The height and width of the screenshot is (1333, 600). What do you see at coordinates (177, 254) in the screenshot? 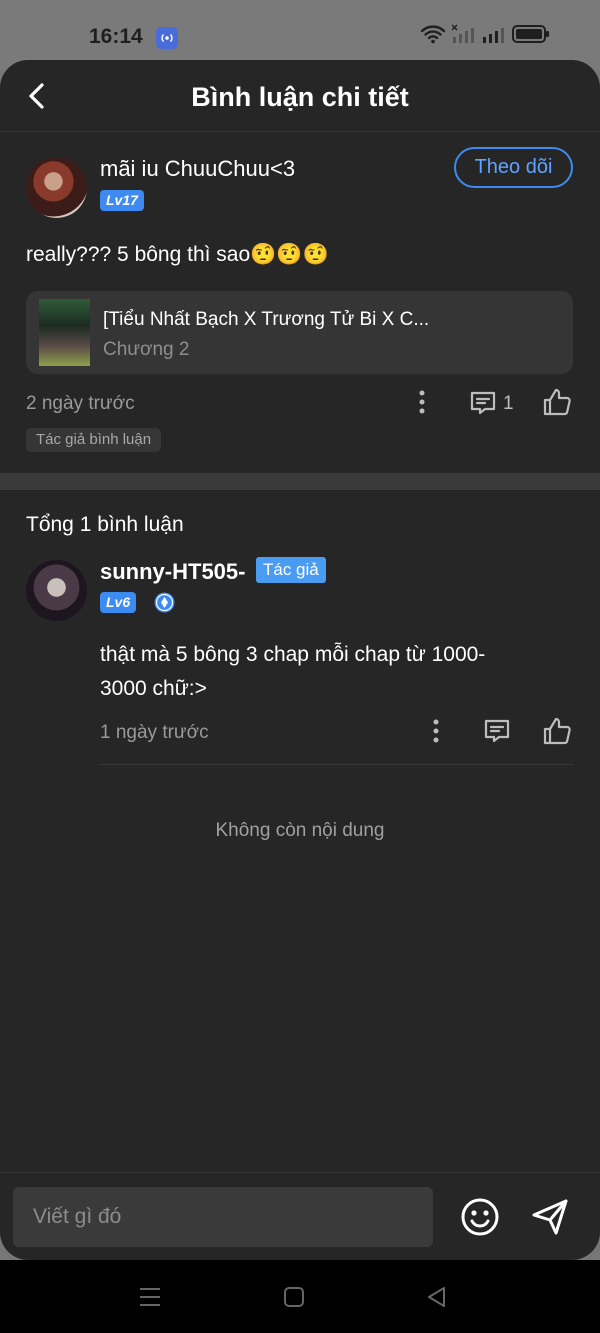
I see `comment-text: really??? 5 bông thì sao🤨🤨🤨` at bounding box center [177, 254].